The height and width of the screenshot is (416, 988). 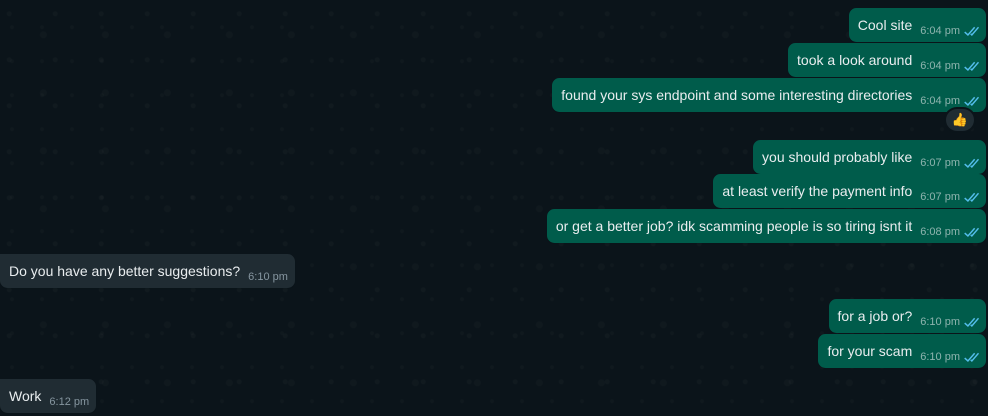 I want to click on message-meta: 6:08 pm, so click(x=949, y=232).